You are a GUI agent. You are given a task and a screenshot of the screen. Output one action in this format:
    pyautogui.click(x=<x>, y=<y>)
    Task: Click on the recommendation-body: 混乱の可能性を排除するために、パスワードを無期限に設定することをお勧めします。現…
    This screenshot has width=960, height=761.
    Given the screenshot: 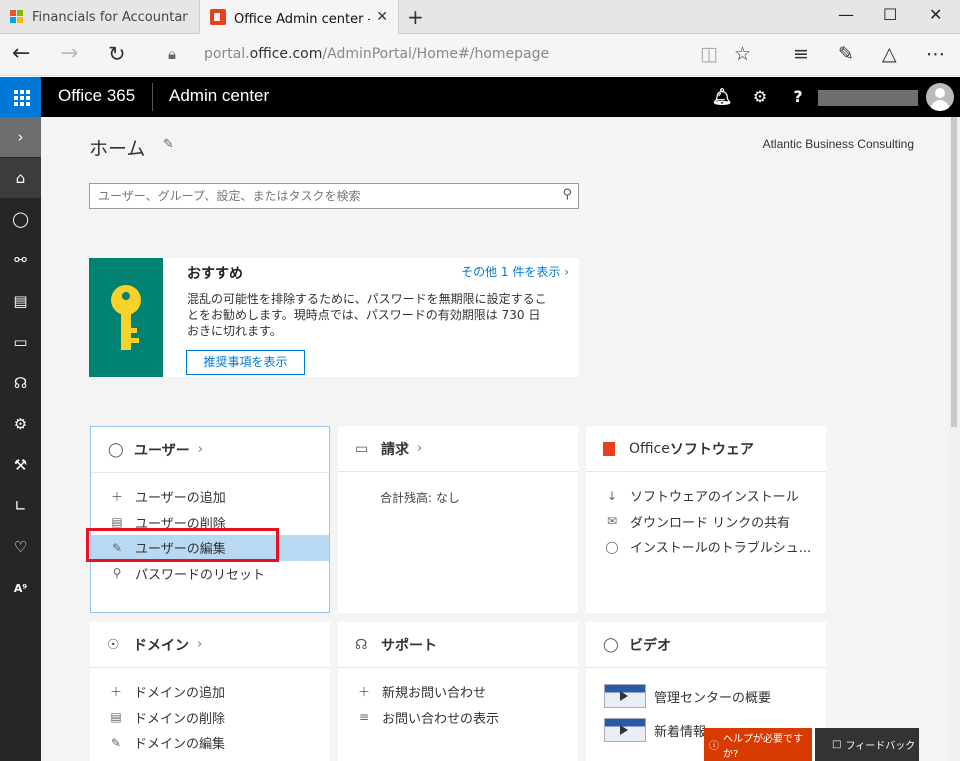 What is the action you would take?
    pyautogui.click(x=367, y=315)
    